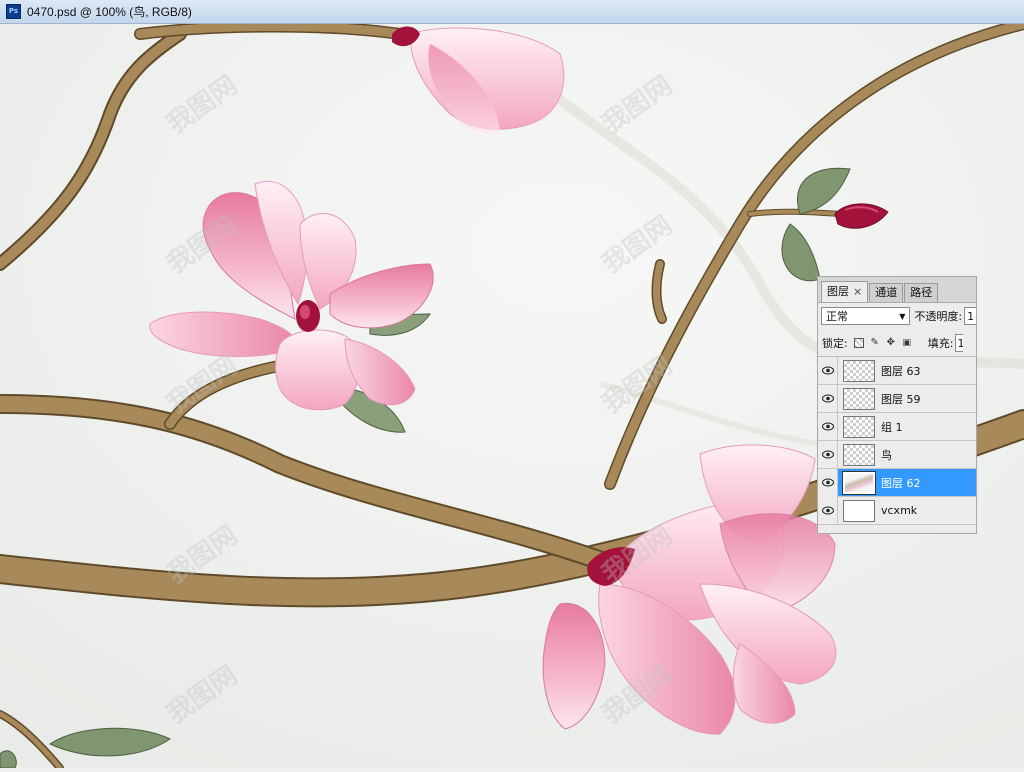 The image size is (1024, 772). I want to click on photoshop-app-icon: Ps, so click(13, 11).